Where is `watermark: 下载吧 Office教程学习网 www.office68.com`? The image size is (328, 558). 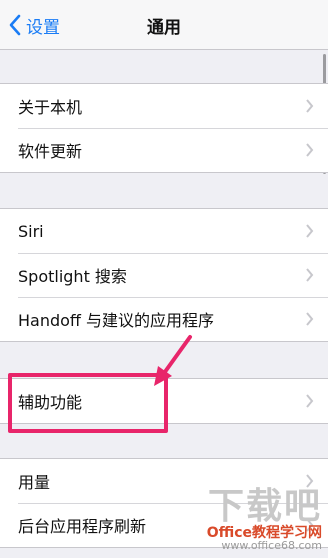
watermark: 下载吧 Office教程学习网 www.office68.com is located at coordinates (264, 520).